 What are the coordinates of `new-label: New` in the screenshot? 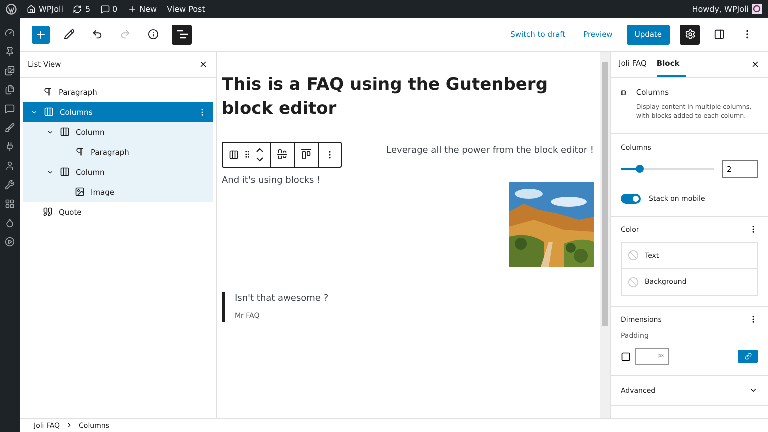 It's located at (149, 9).